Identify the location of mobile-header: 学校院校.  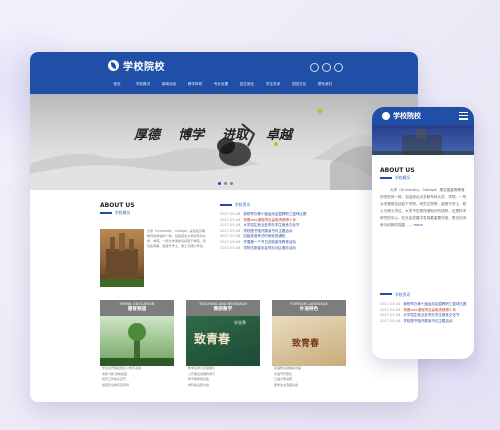
(423, 116).